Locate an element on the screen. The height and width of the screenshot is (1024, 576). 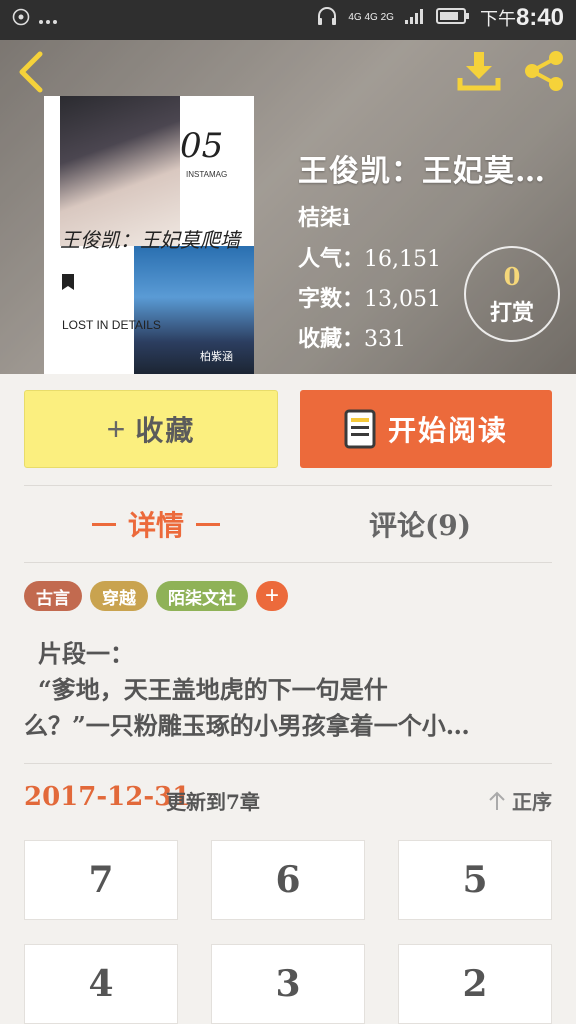
stat-word-count: 字数：13,051 is located at coordinates (369, 297).